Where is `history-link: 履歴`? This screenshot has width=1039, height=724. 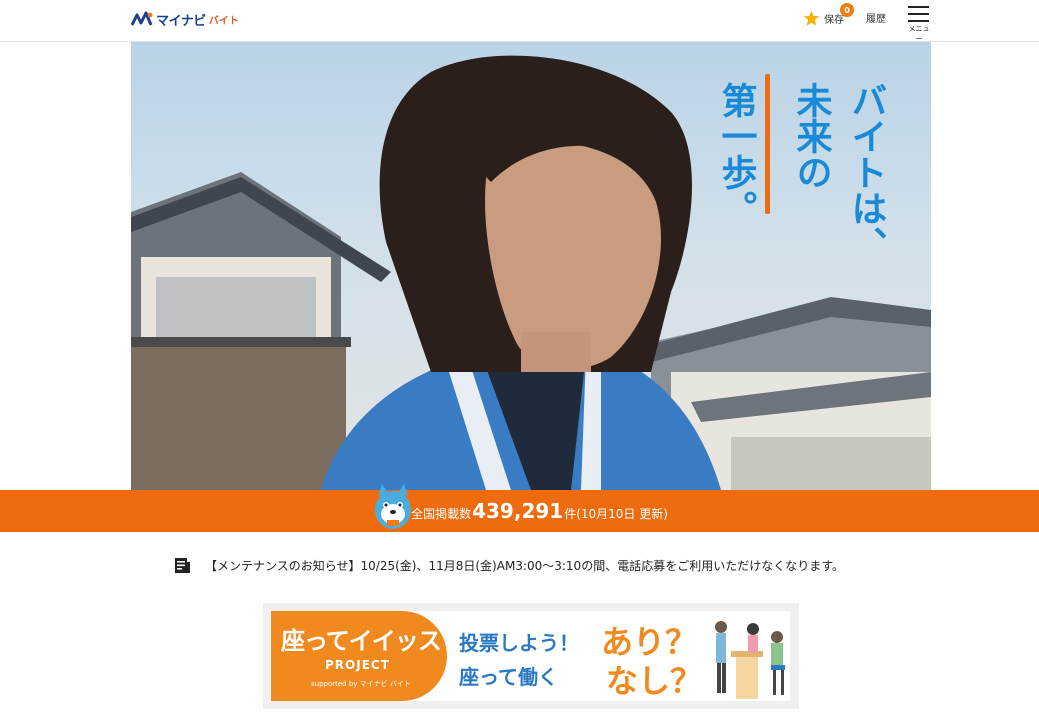 history-link: 履歴 is located at coordinates (876, 17).